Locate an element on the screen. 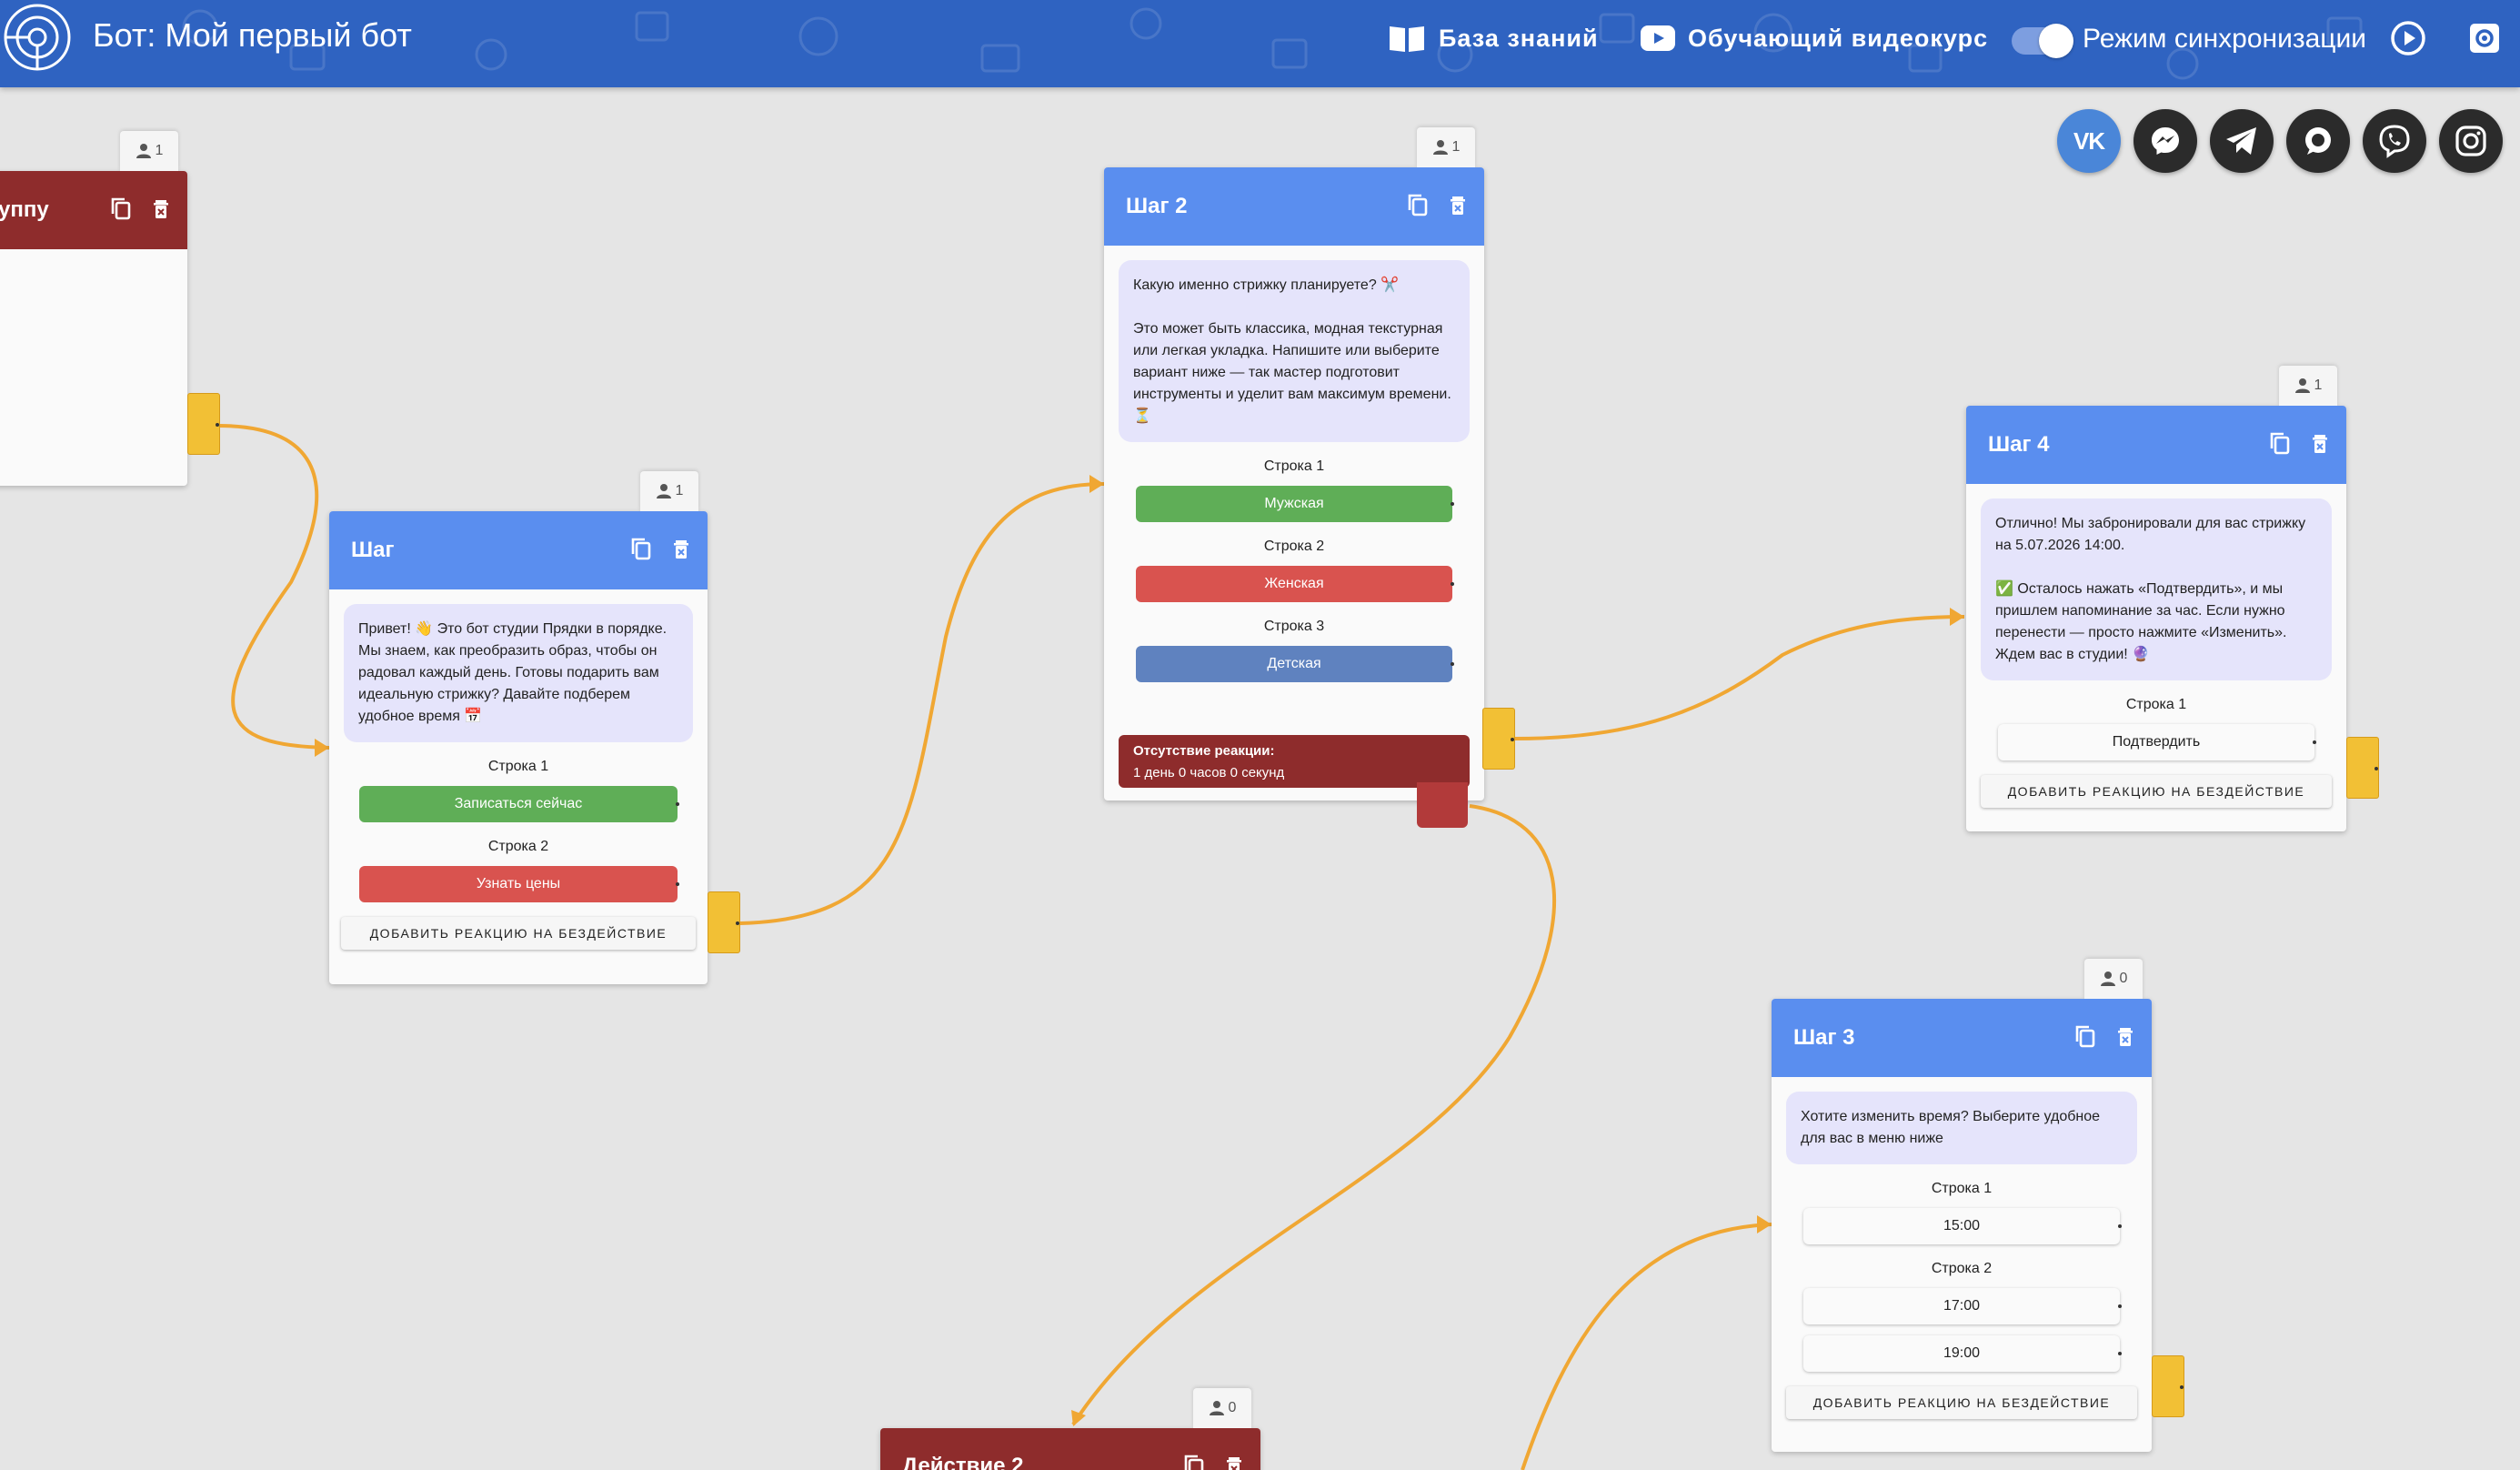 Image resolution: width=2520 pixels, height=1470 pixels. button-label: Детская is located at coordinates (1294, 663).